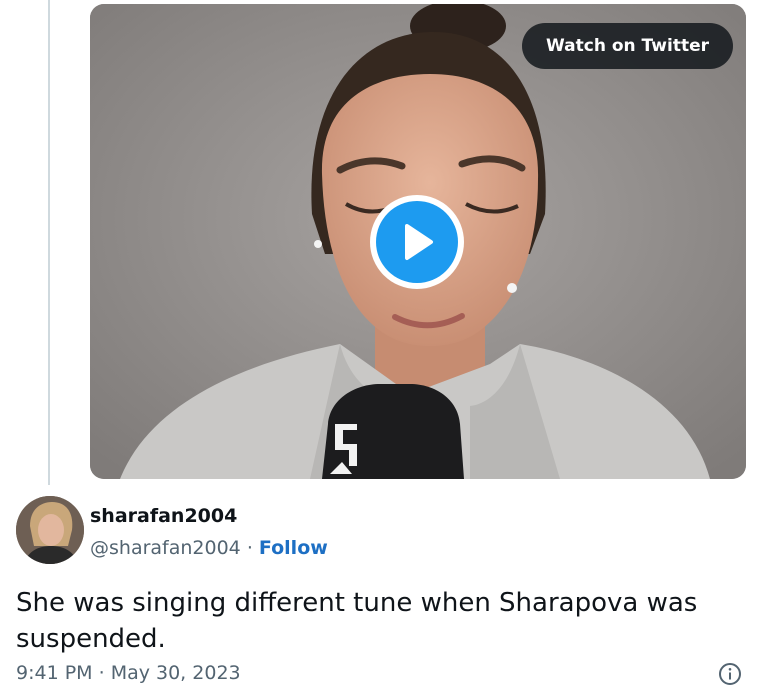 The width and height of the screenshot is (768, 700). I want to click on play-button, so click(417, 242).